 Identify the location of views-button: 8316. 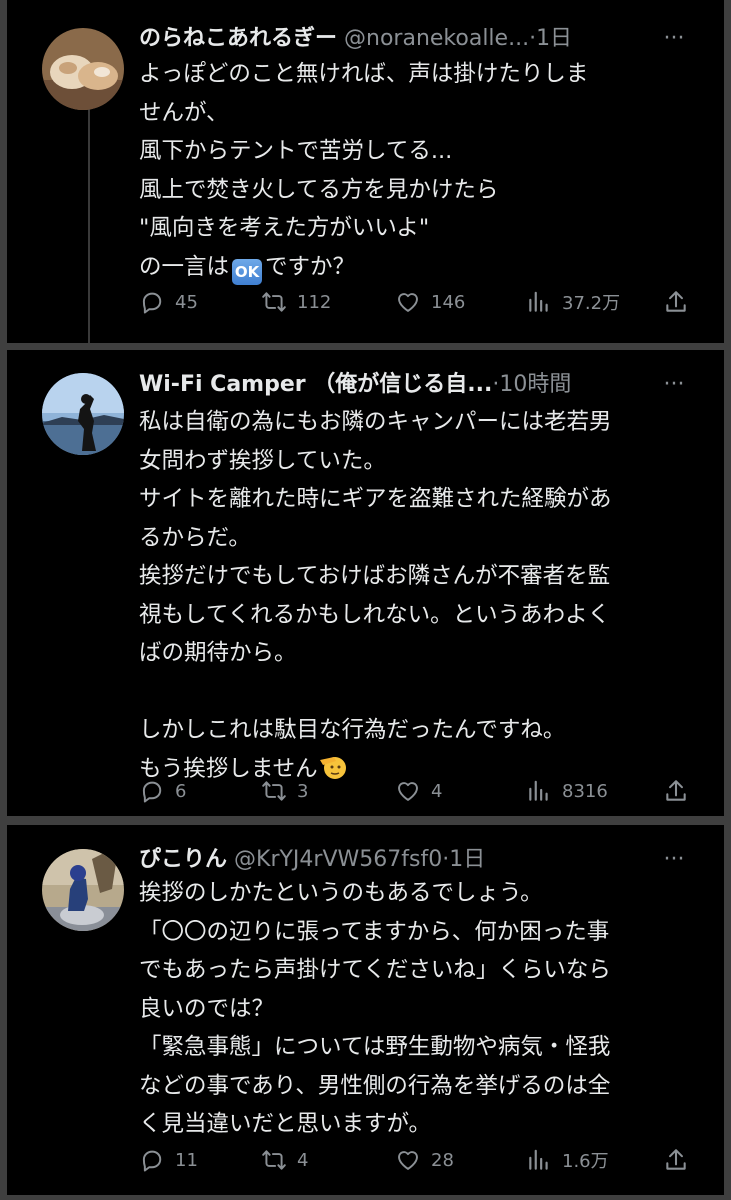
(567, 791).